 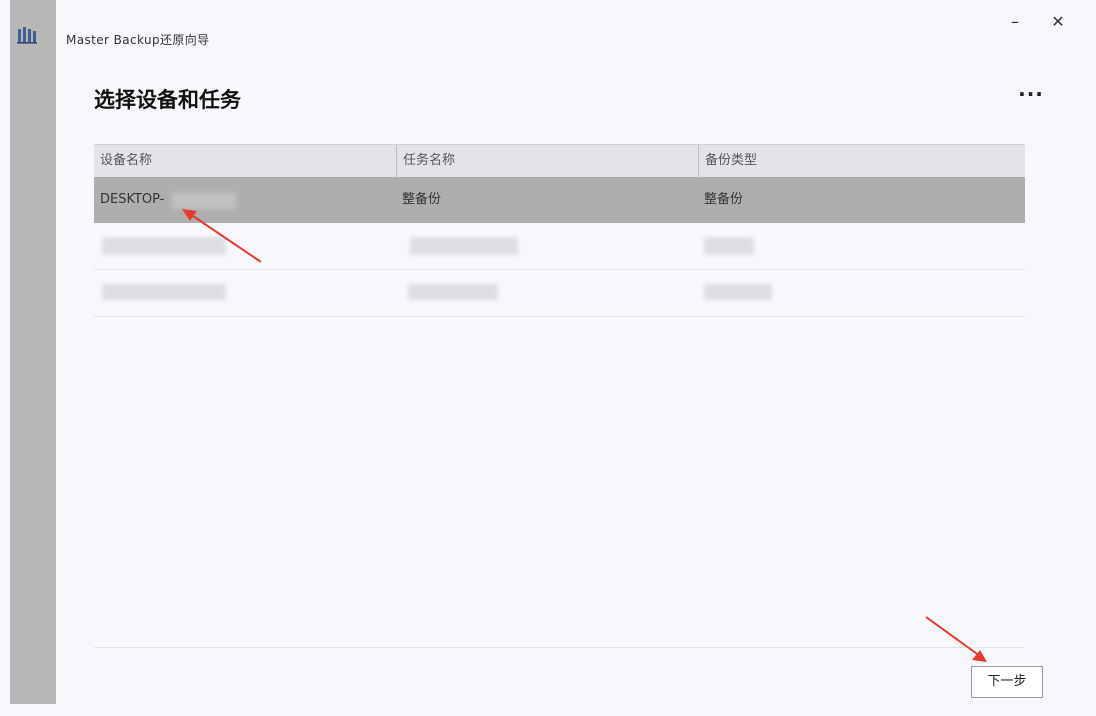 I want to click on table-row: DESKTOP- 整备份 整备份, so click(x=559, y=200).